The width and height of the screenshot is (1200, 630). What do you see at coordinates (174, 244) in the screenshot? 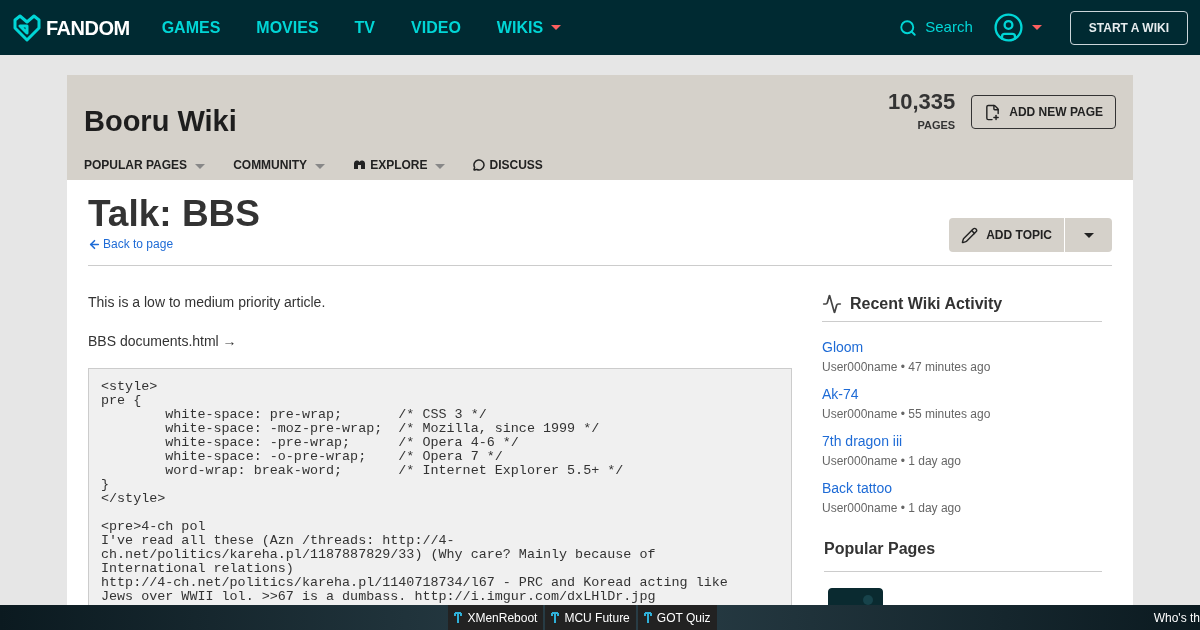
I see `back-link: Back to page` at bounding box center [174, 244].